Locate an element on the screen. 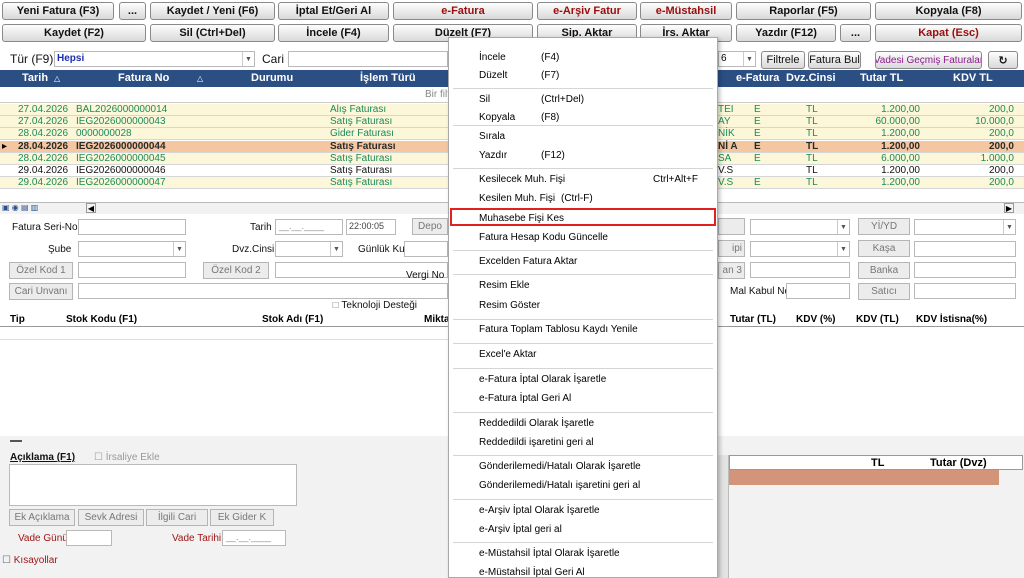  teknoloji-destegi-checkbox: ☐ Teknoloji Desteği is located at coordinates (374, 305).